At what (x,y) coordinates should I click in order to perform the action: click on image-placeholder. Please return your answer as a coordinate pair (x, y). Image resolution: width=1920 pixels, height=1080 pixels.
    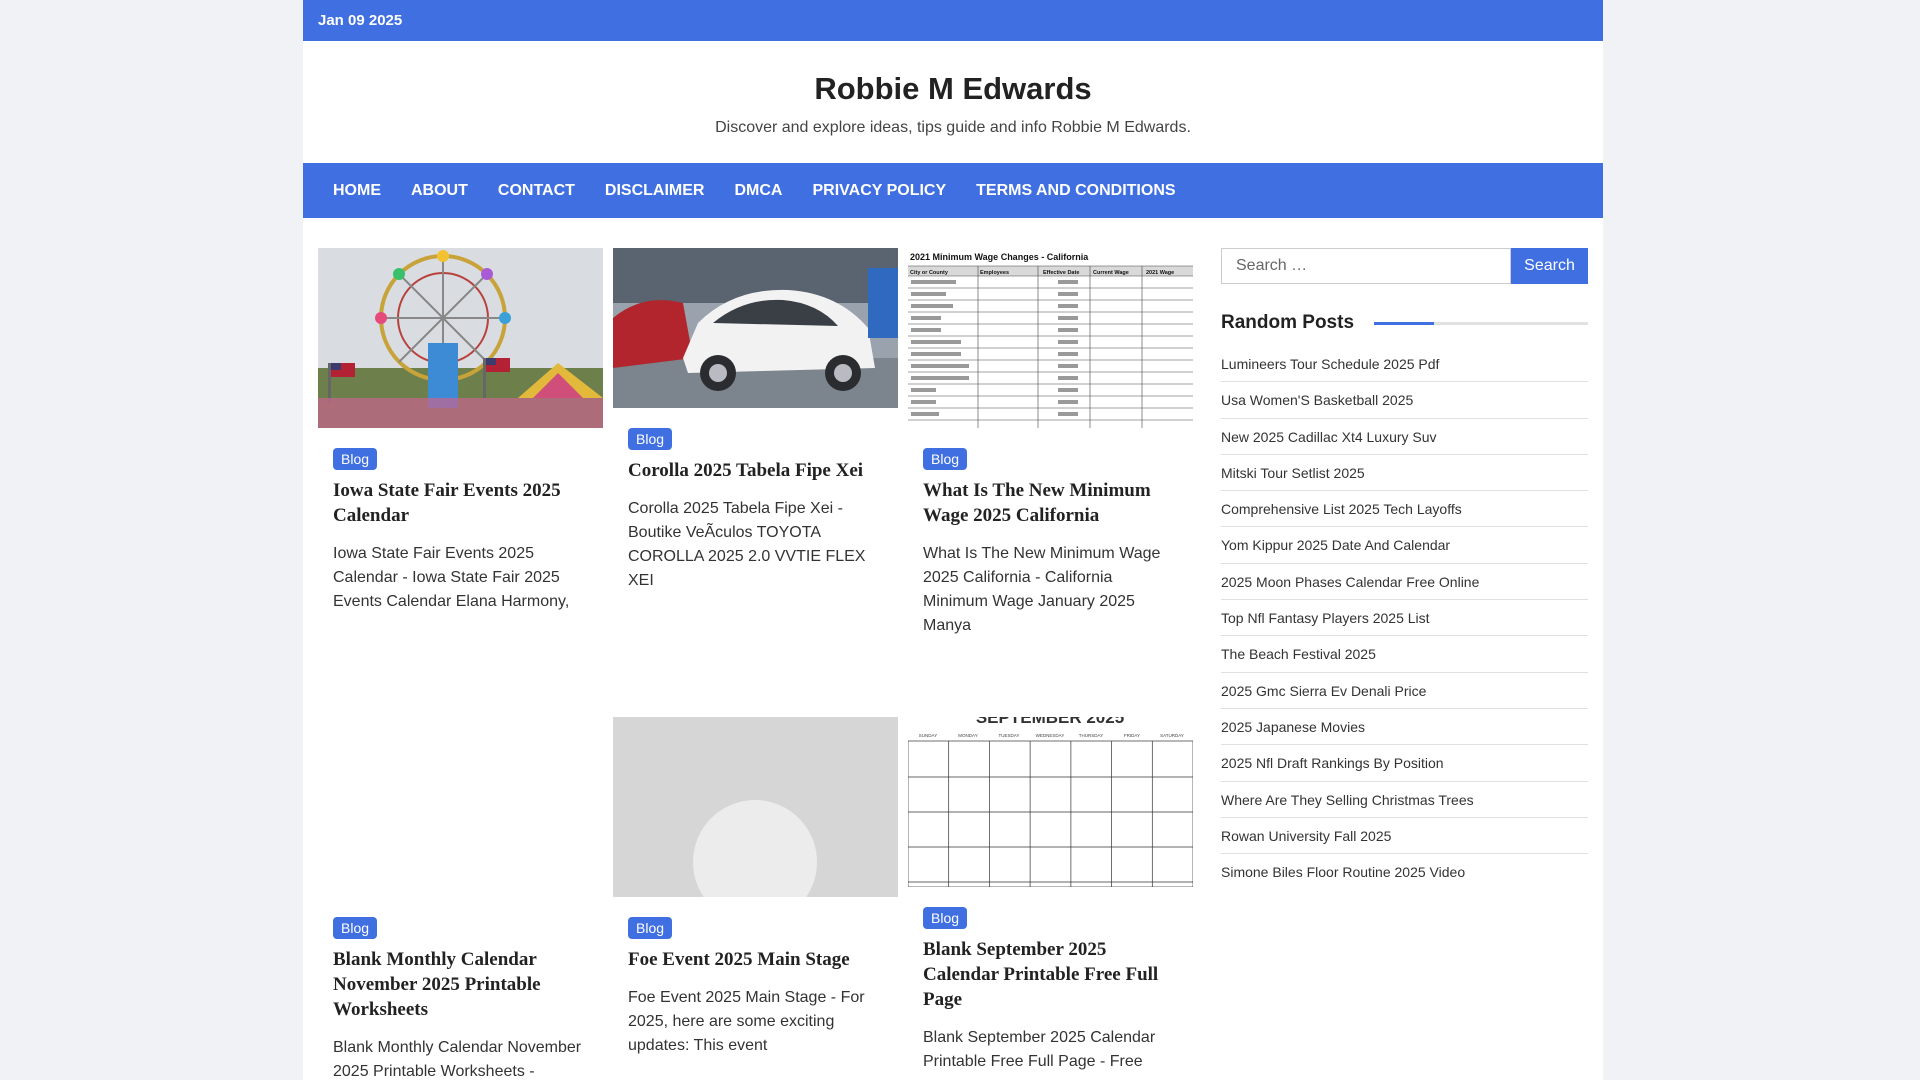
    Looking at the image, I should click on (755, 807).